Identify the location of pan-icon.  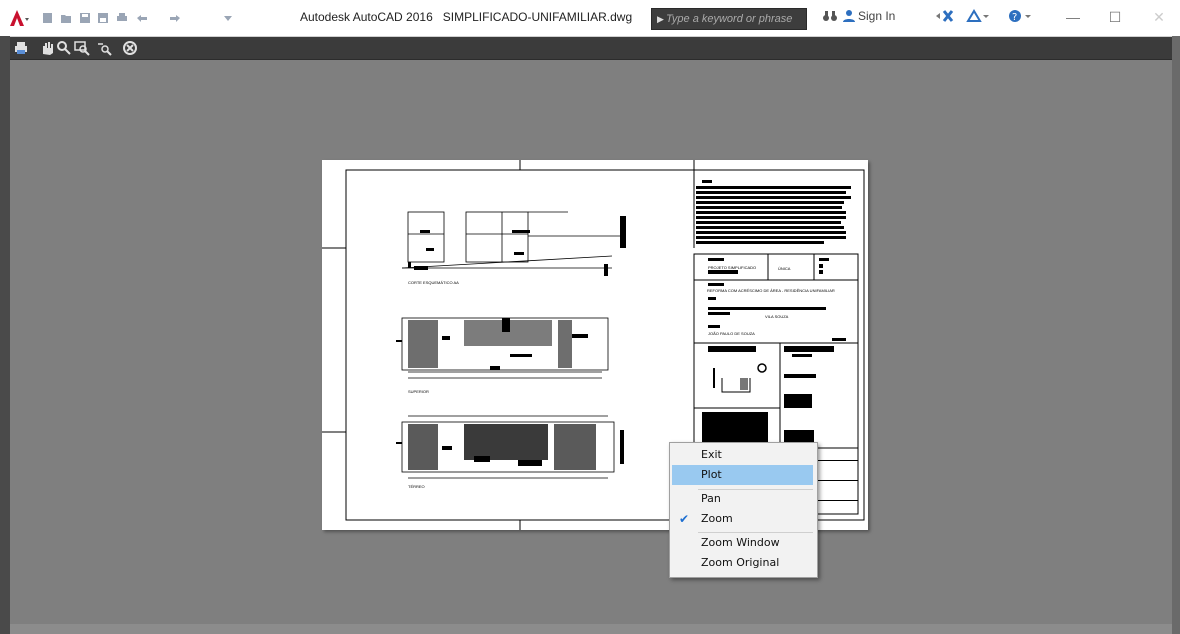
(47, 48).